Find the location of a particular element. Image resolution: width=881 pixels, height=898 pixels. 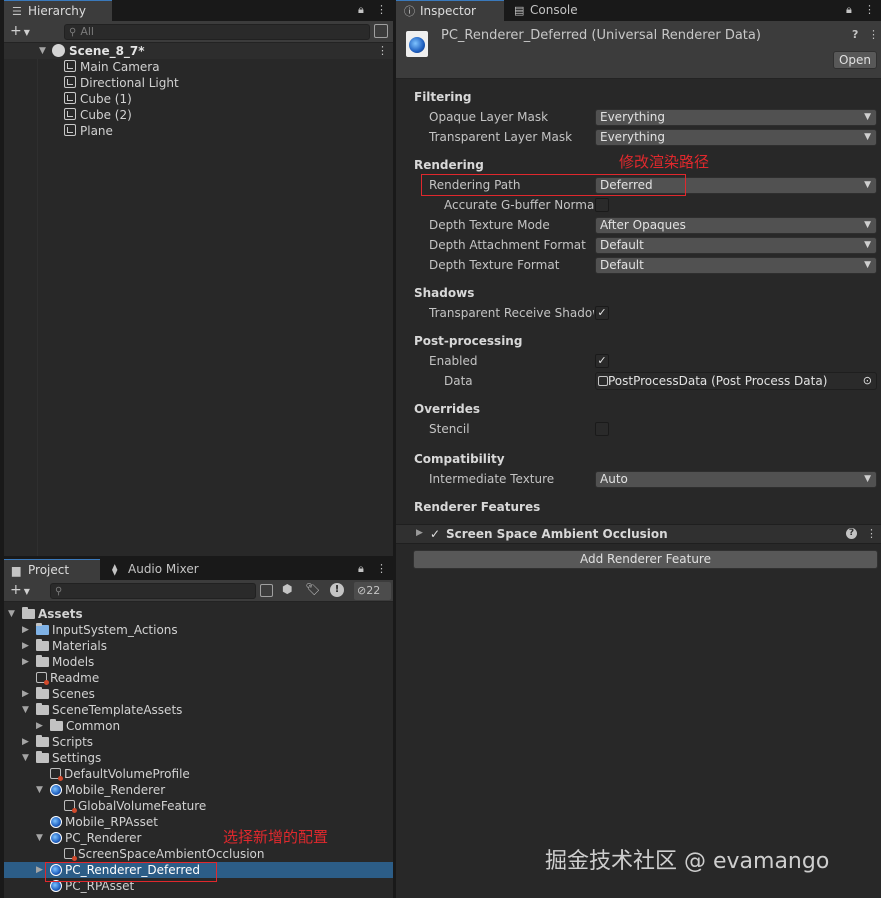

add-dropdown-button: + ▼ is located at coordinates (20, 31).